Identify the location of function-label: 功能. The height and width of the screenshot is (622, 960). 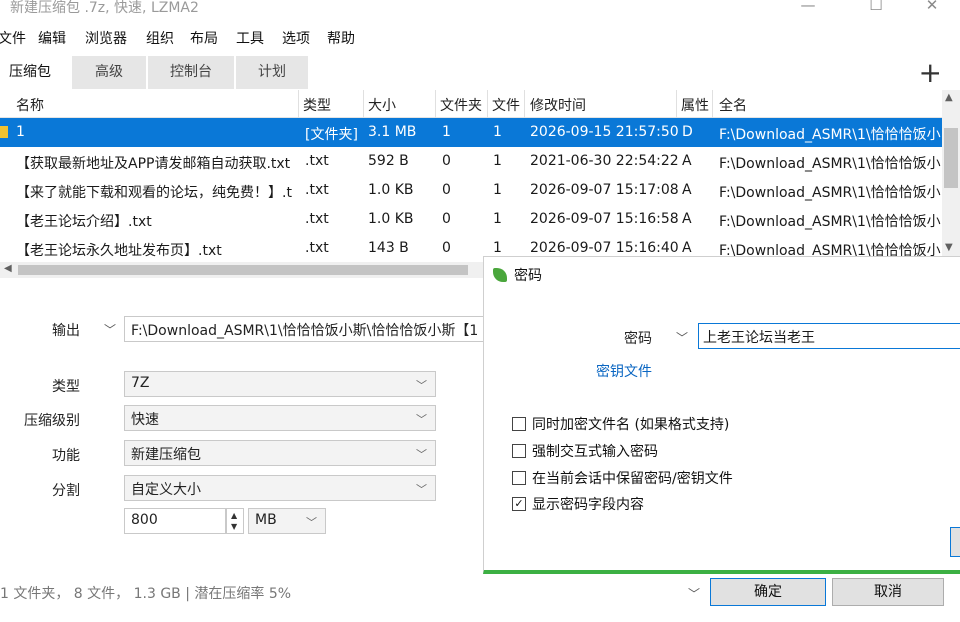
(66, 456).